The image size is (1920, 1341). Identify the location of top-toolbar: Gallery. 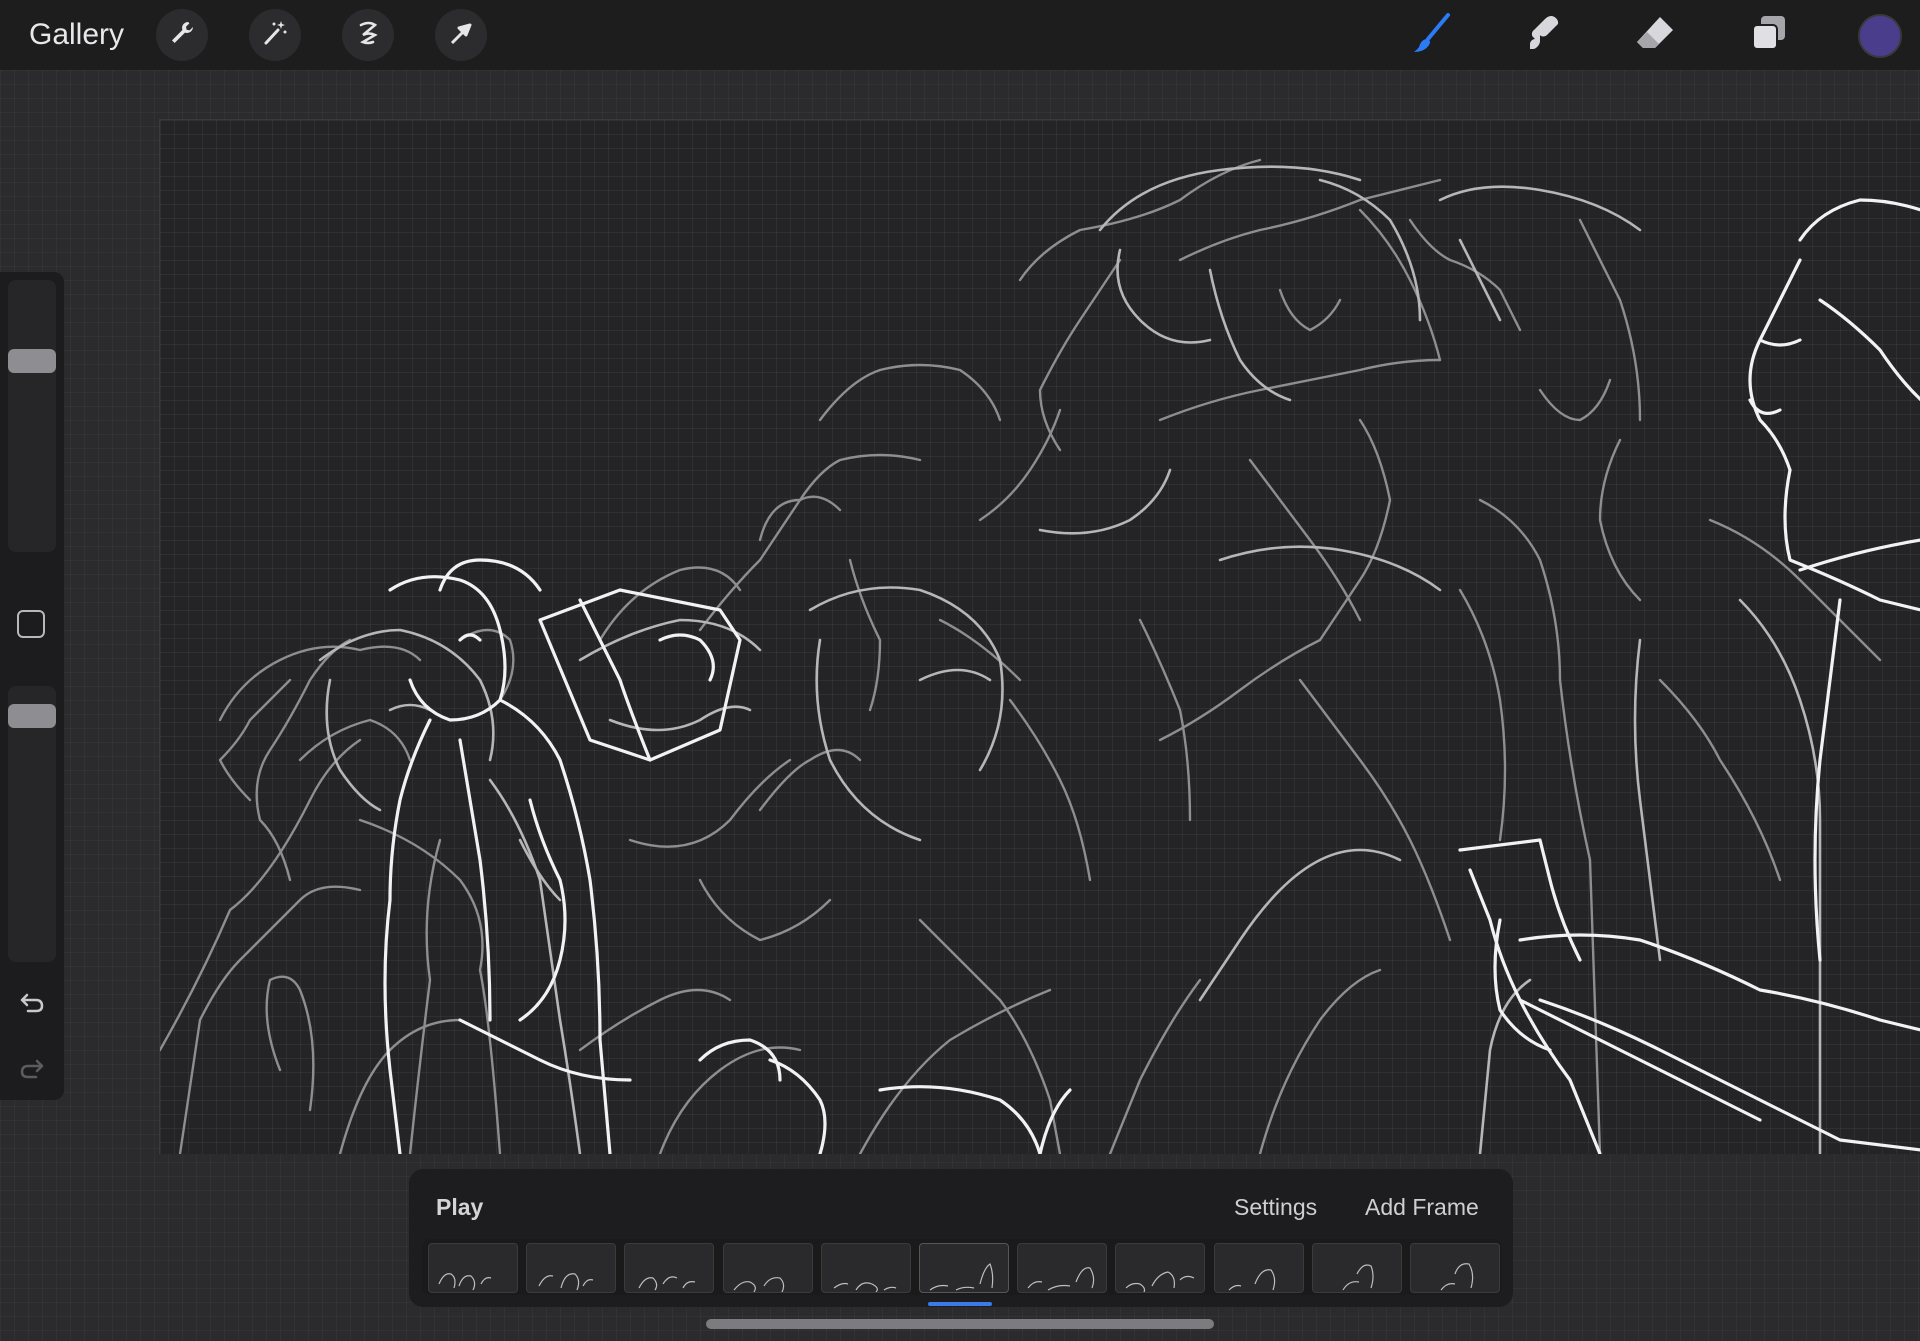
(960, 35).